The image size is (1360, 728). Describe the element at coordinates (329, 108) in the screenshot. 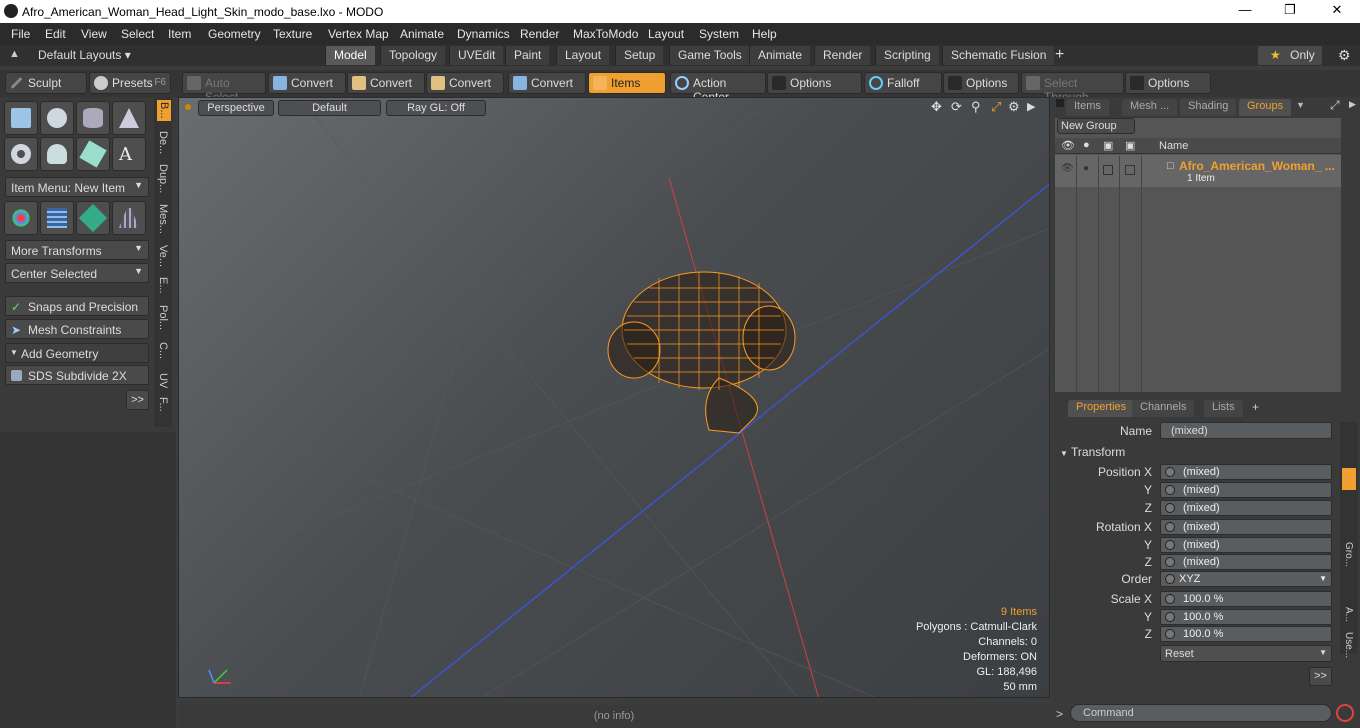

I see `default-shading-dropdown: Default` at that location.